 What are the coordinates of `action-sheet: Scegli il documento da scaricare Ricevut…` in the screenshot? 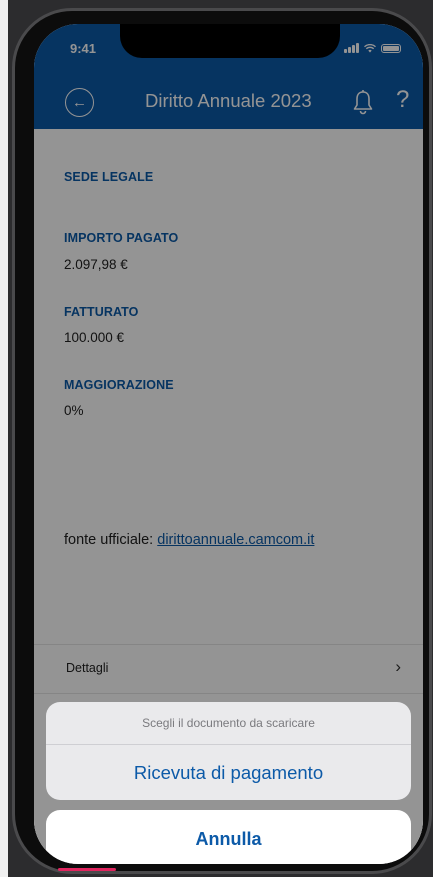 It's located at (228, 751).